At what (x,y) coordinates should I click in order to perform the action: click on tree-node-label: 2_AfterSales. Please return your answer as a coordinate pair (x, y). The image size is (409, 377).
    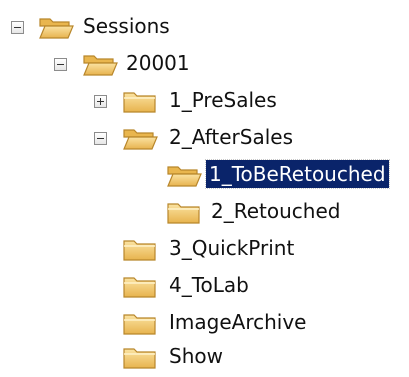
    Looking at the image, I should click on (231, 137).